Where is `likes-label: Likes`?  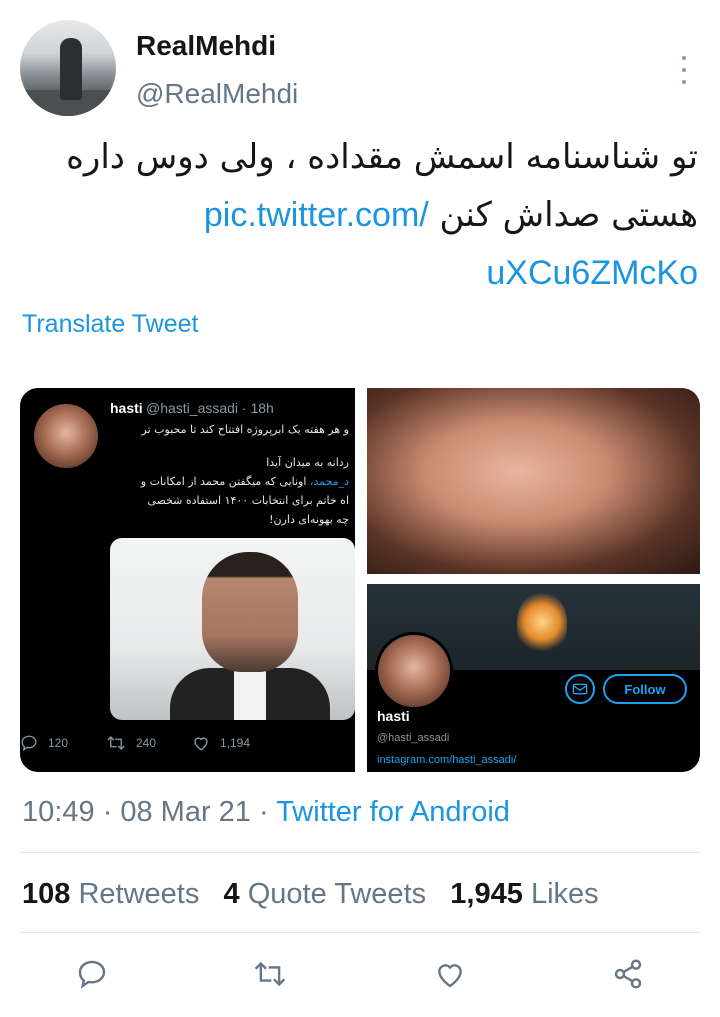
likes-label: Likes is located at coordinates (564, 894).